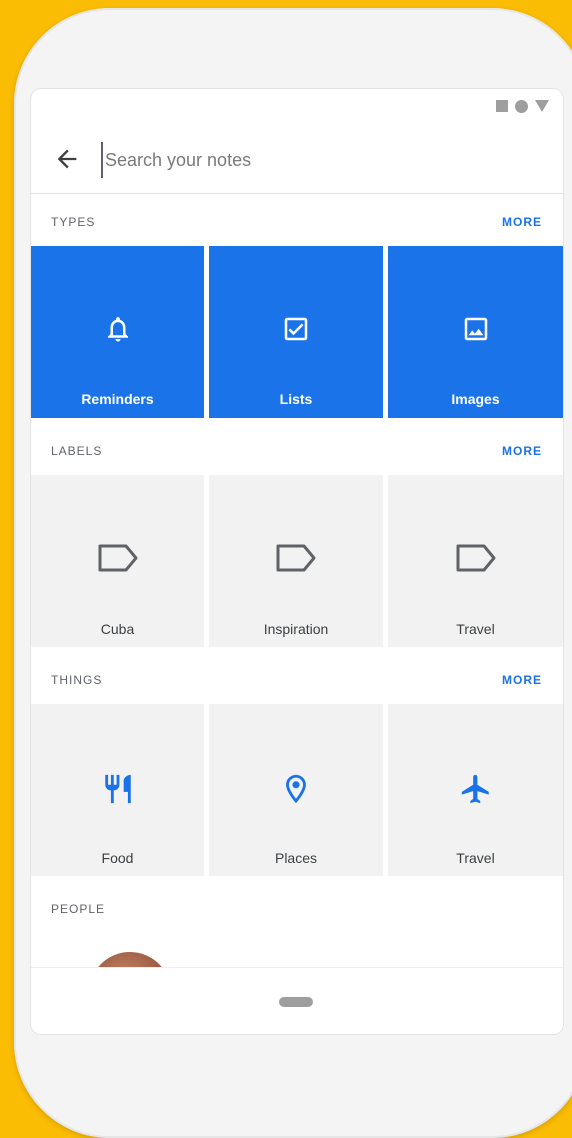 This screenshot has width=572, height=1138. I want to click on image-icon, so click(475, 329).